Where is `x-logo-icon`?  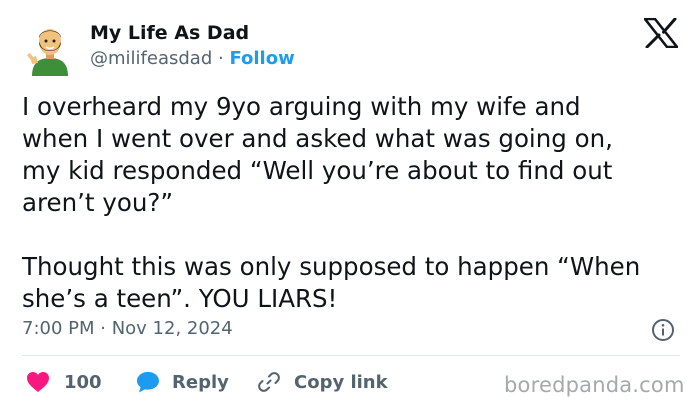 x-logo-icon is located at coordinates (661, 33).